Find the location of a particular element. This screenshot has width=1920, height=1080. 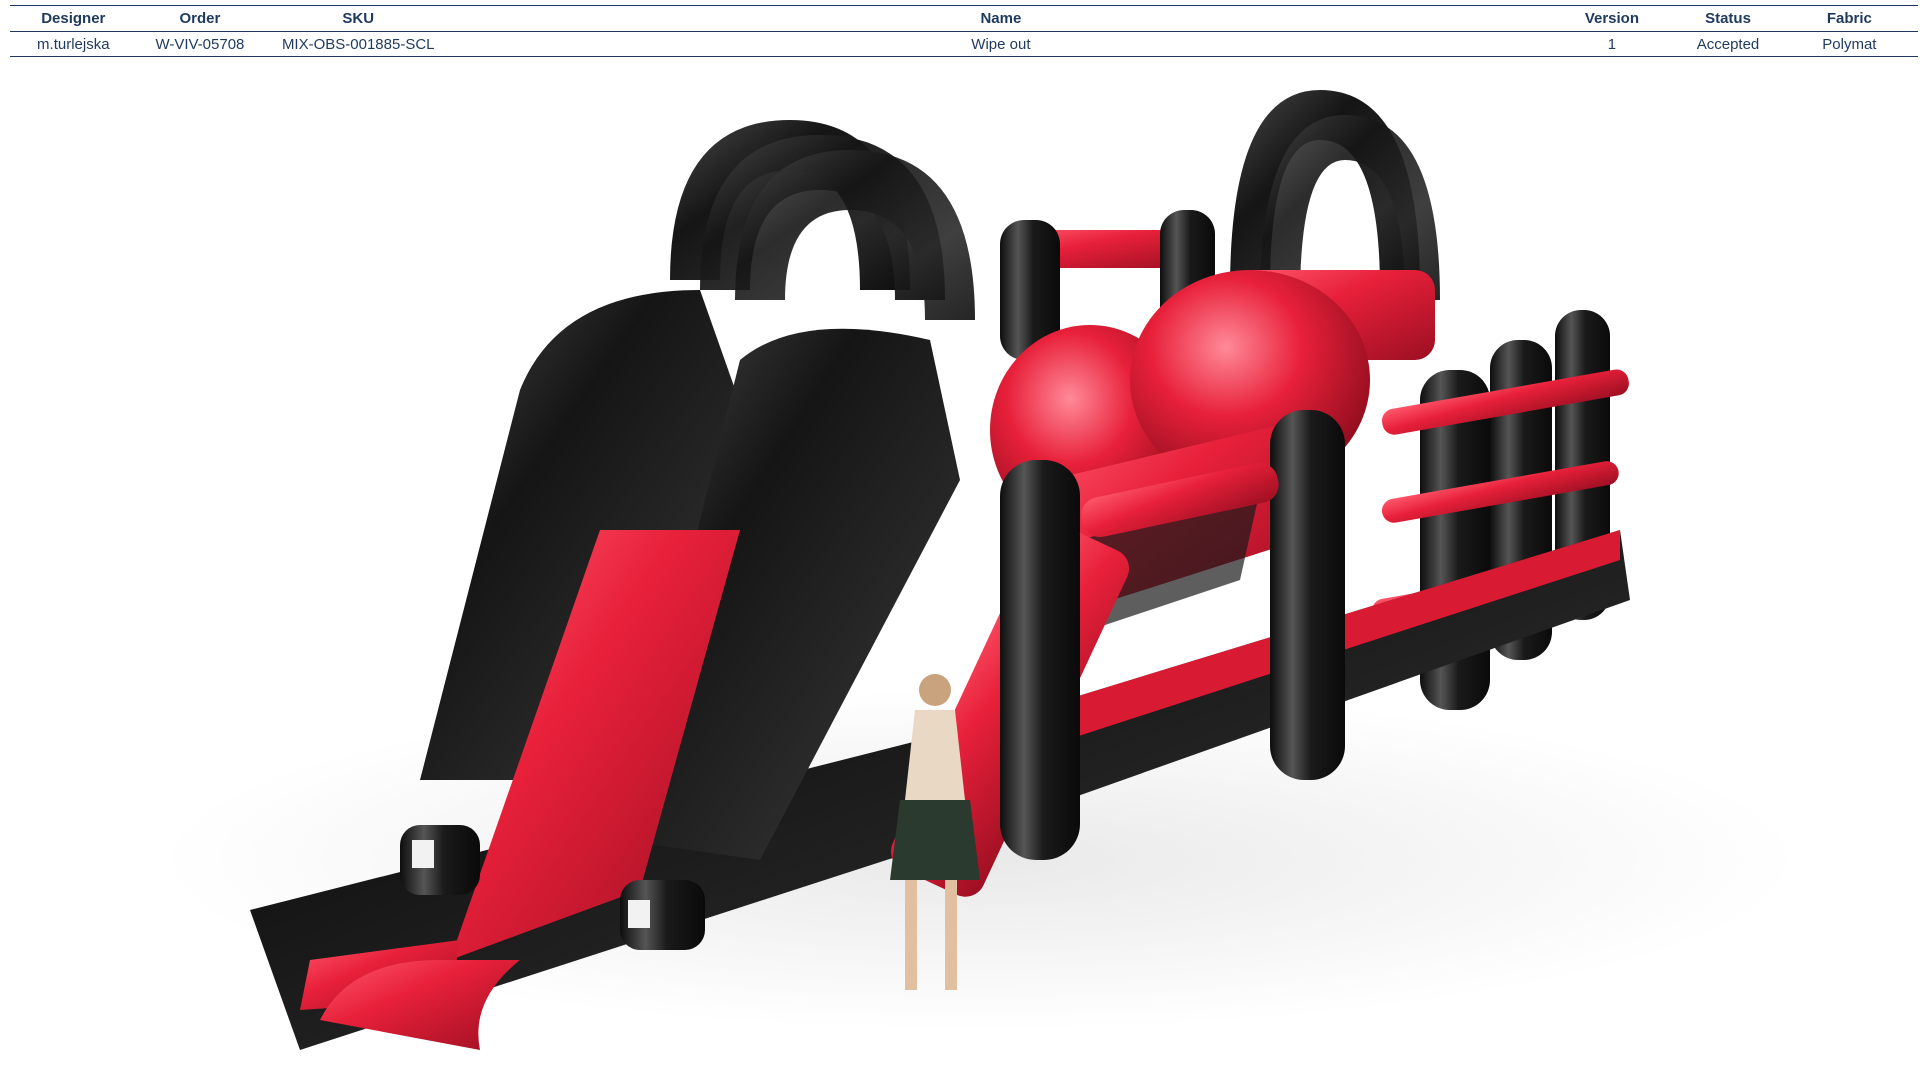

header-name: Name is located at coordinates (1001, 18).